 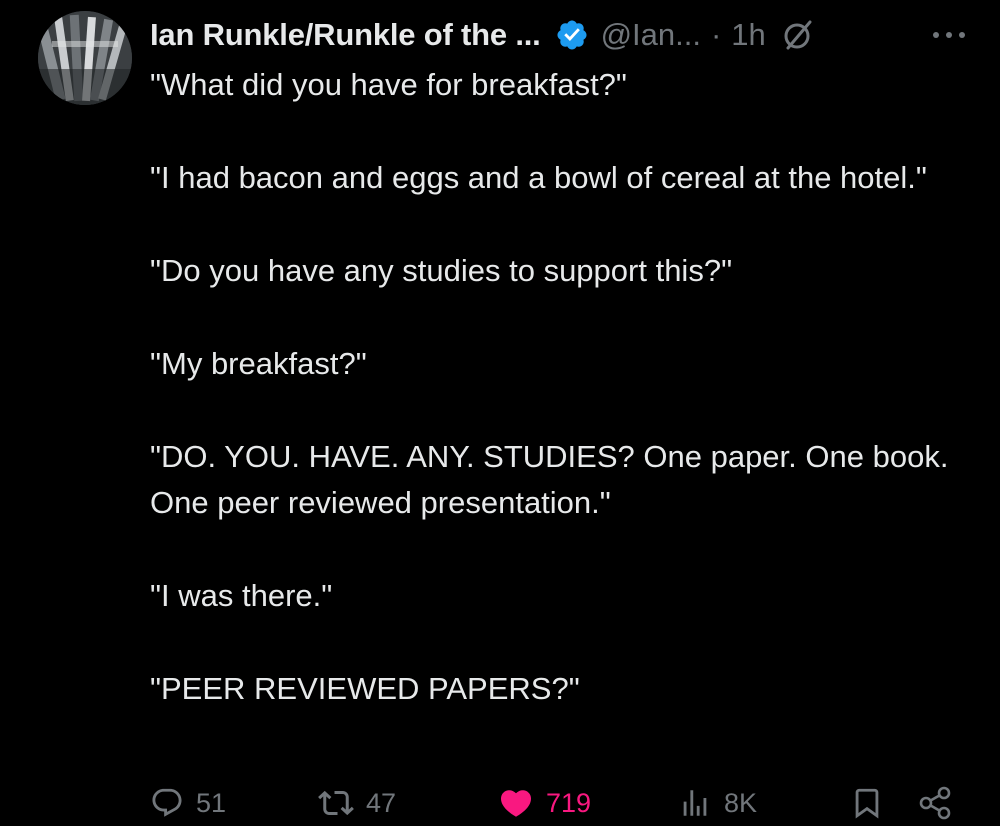 What do you see at coordinates (569, 802) in the screenshot?
I see `like-count: 719` at bounding box center [569, 802].